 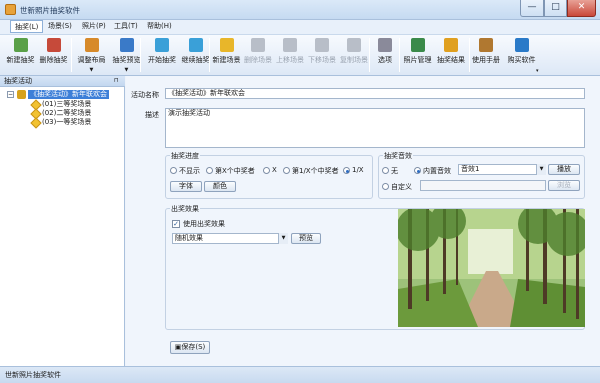 I want to click on toolbar-button-delete-scene: 删除场景, so click(x=258, y=55).